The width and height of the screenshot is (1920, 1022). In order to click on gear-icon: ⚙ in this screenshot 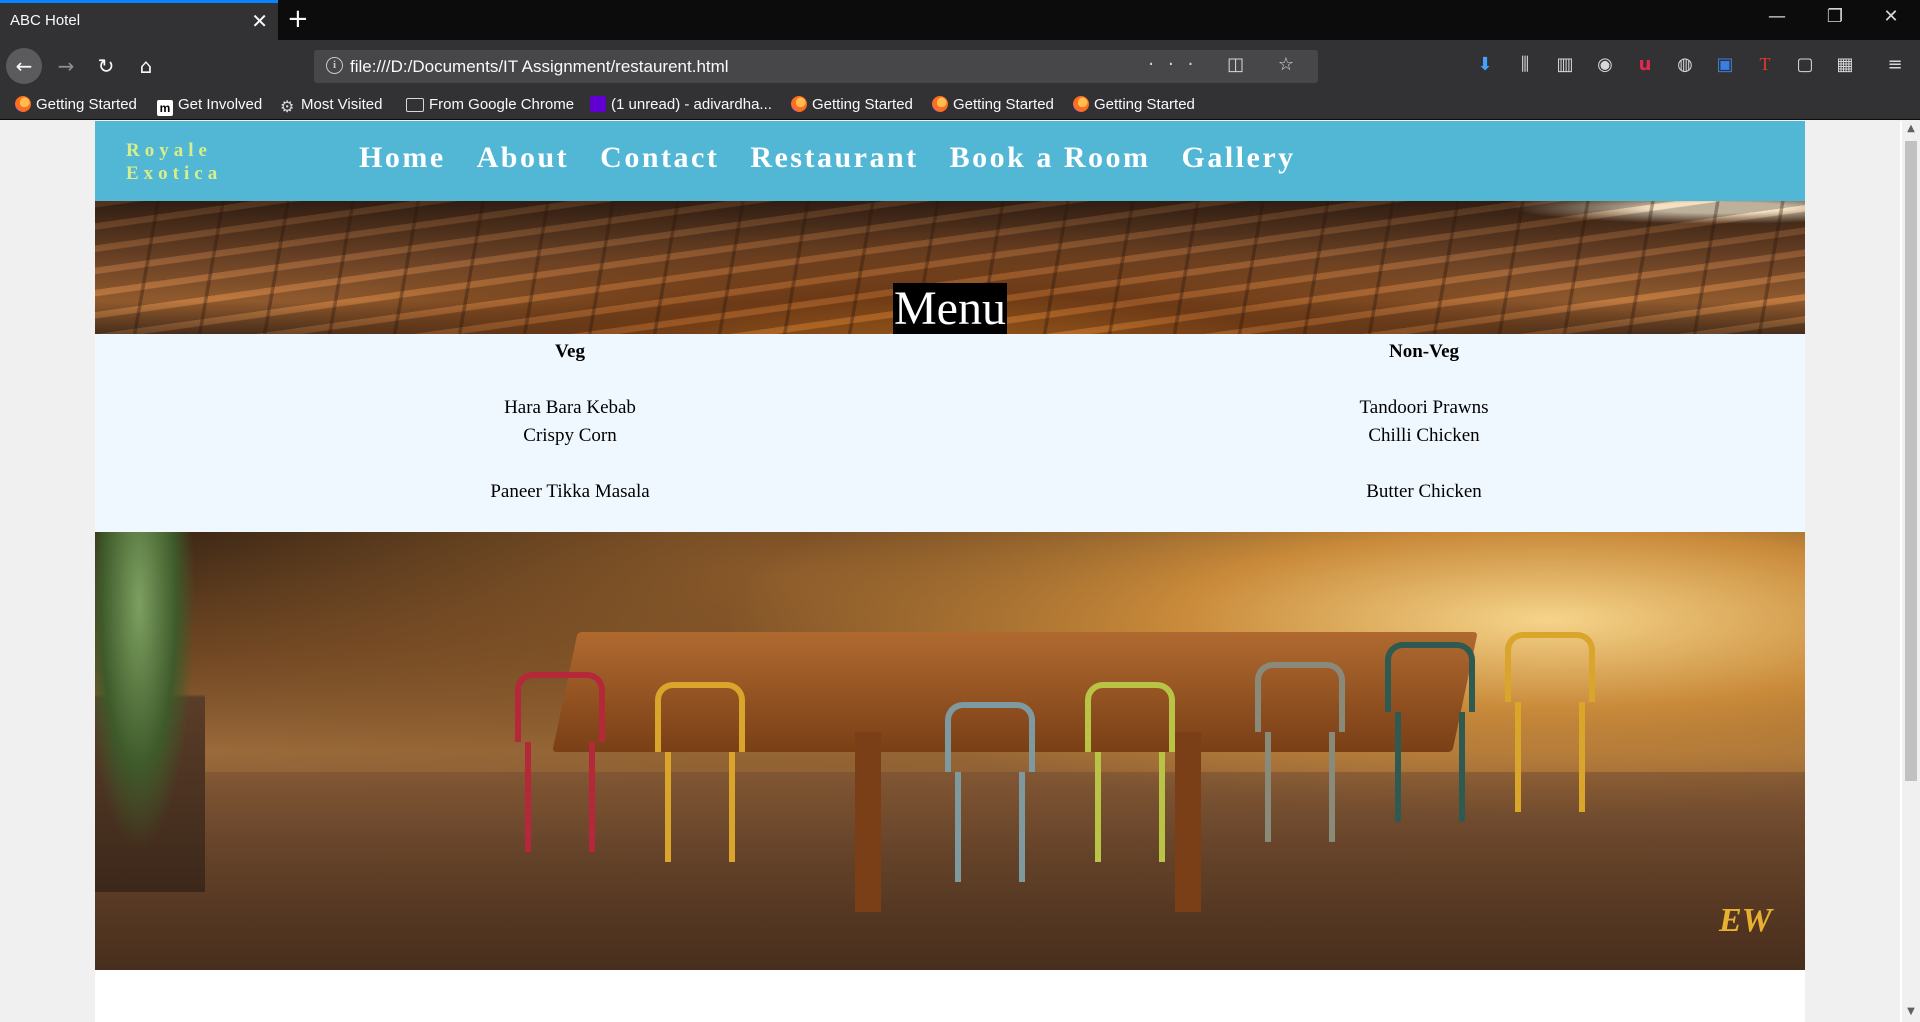, I will do `click(287, 107)`.